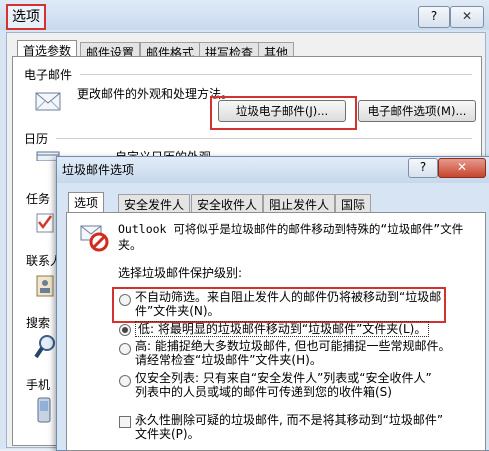 This screenshot has height=451, width=489. I want to click on safe-lists-label-line2: 列表中的人员或域的邮件可传递到您的收件箱(S), so click(263, 392).